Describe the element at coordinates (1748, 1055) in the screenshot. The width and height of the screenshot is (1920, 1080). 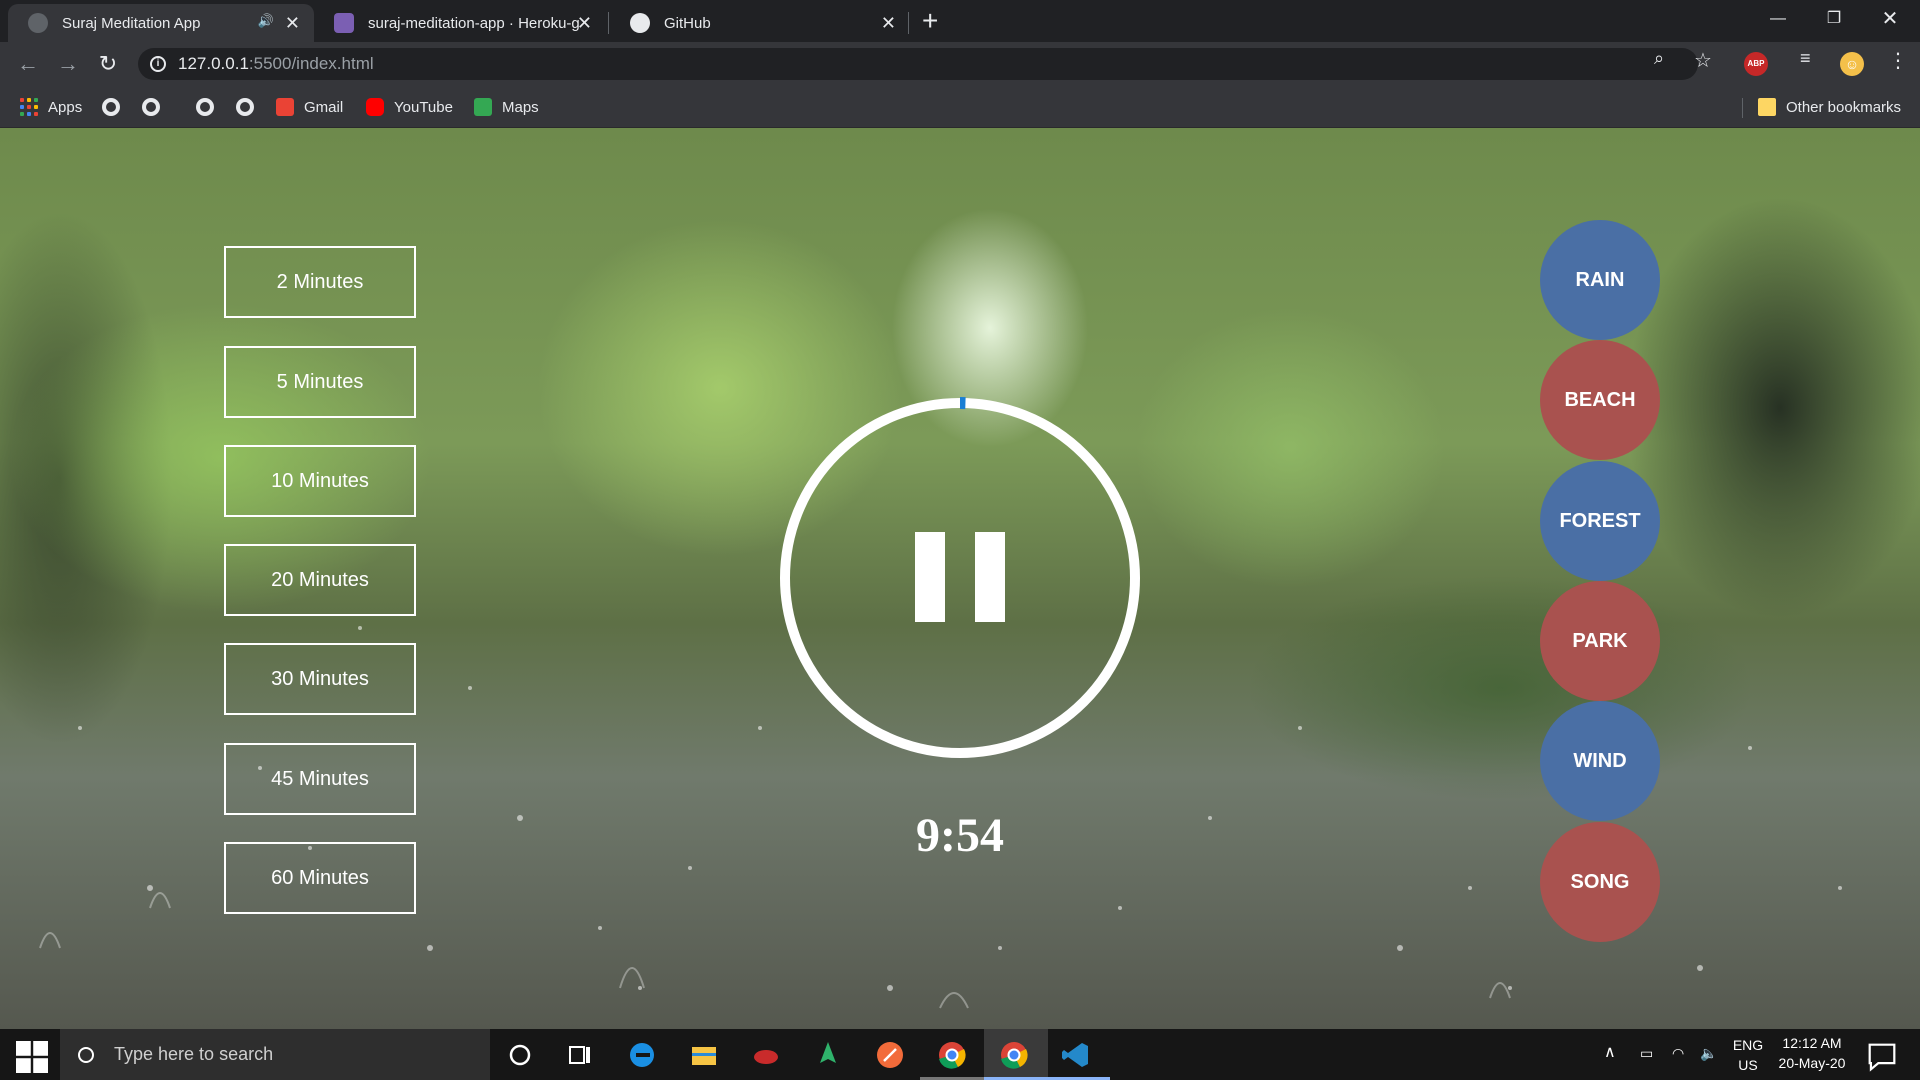
I see `language-indicator: ENG US` at that location.